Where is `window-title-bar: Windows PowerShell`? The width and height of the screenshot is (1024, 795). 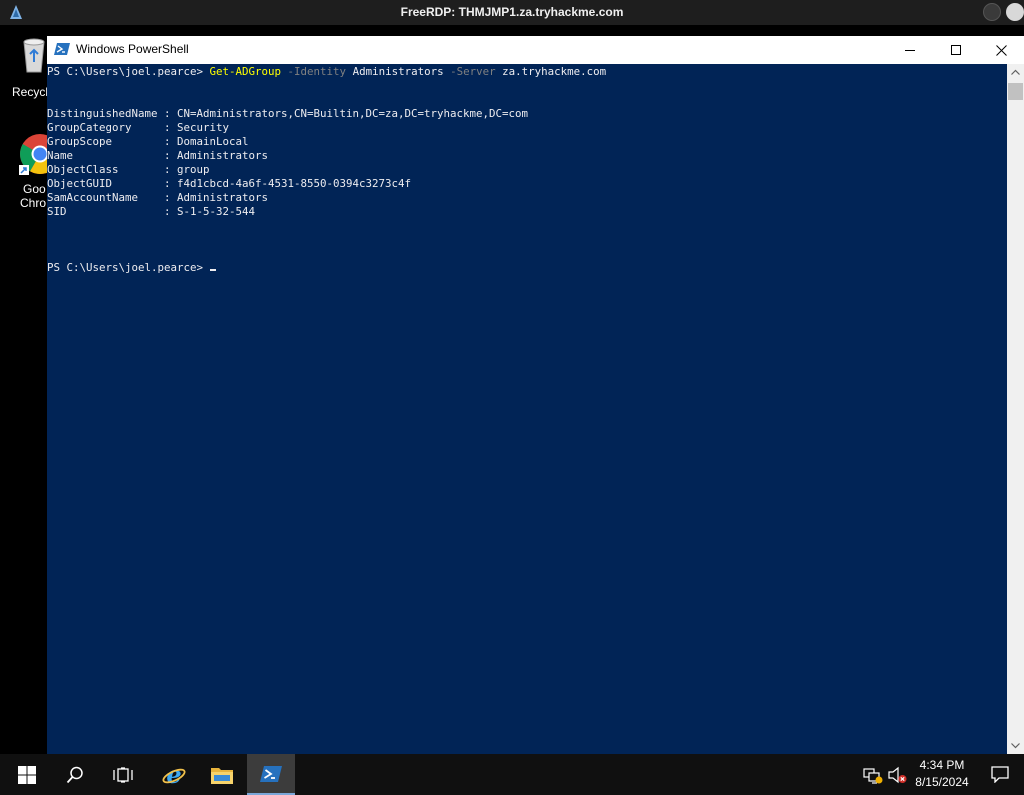 window-title-bar: Windows PowerShell is located at coordinates (535, 50).